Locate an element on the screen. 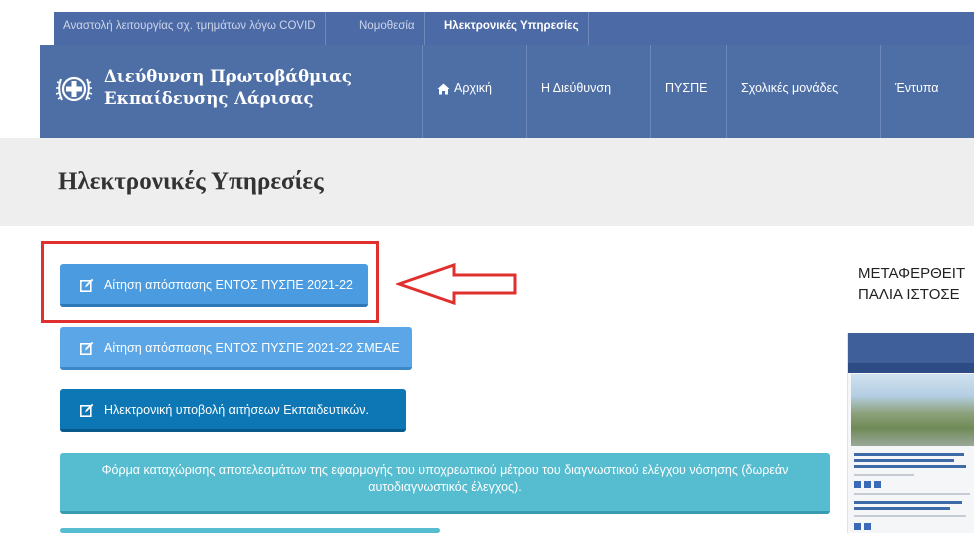  sidebar-heading-line1: ΜΕΤΑΦΕΡΘΕΙΤ is located at coordinates (912, 273).